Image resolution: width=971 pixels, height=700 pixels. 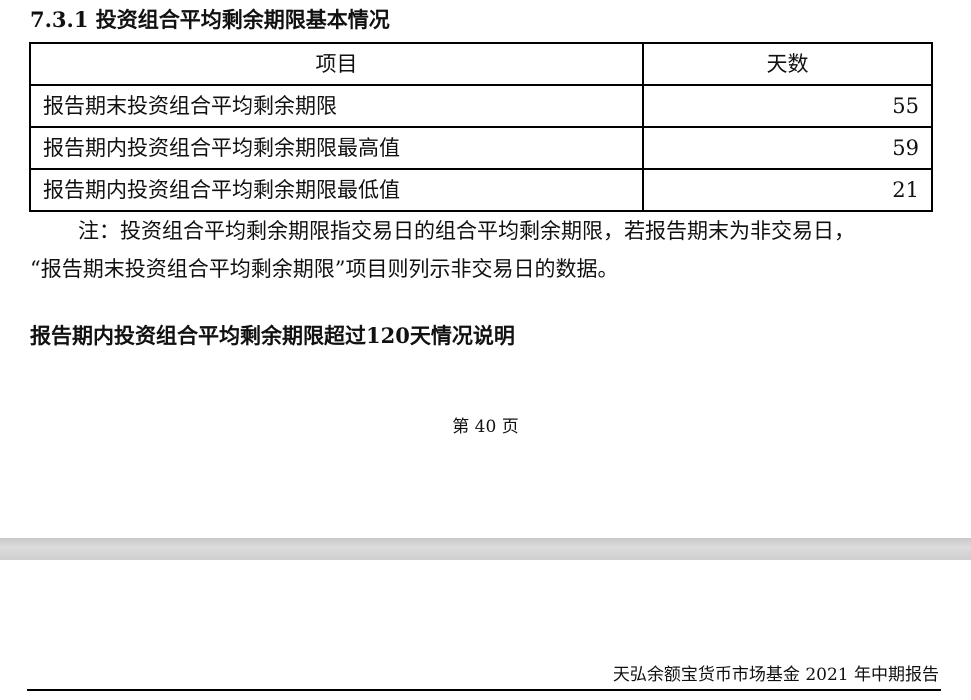 I want to click on row-item-label: 报告期内投资组合平均剩余期限最低值, so click(x=336, y=190).